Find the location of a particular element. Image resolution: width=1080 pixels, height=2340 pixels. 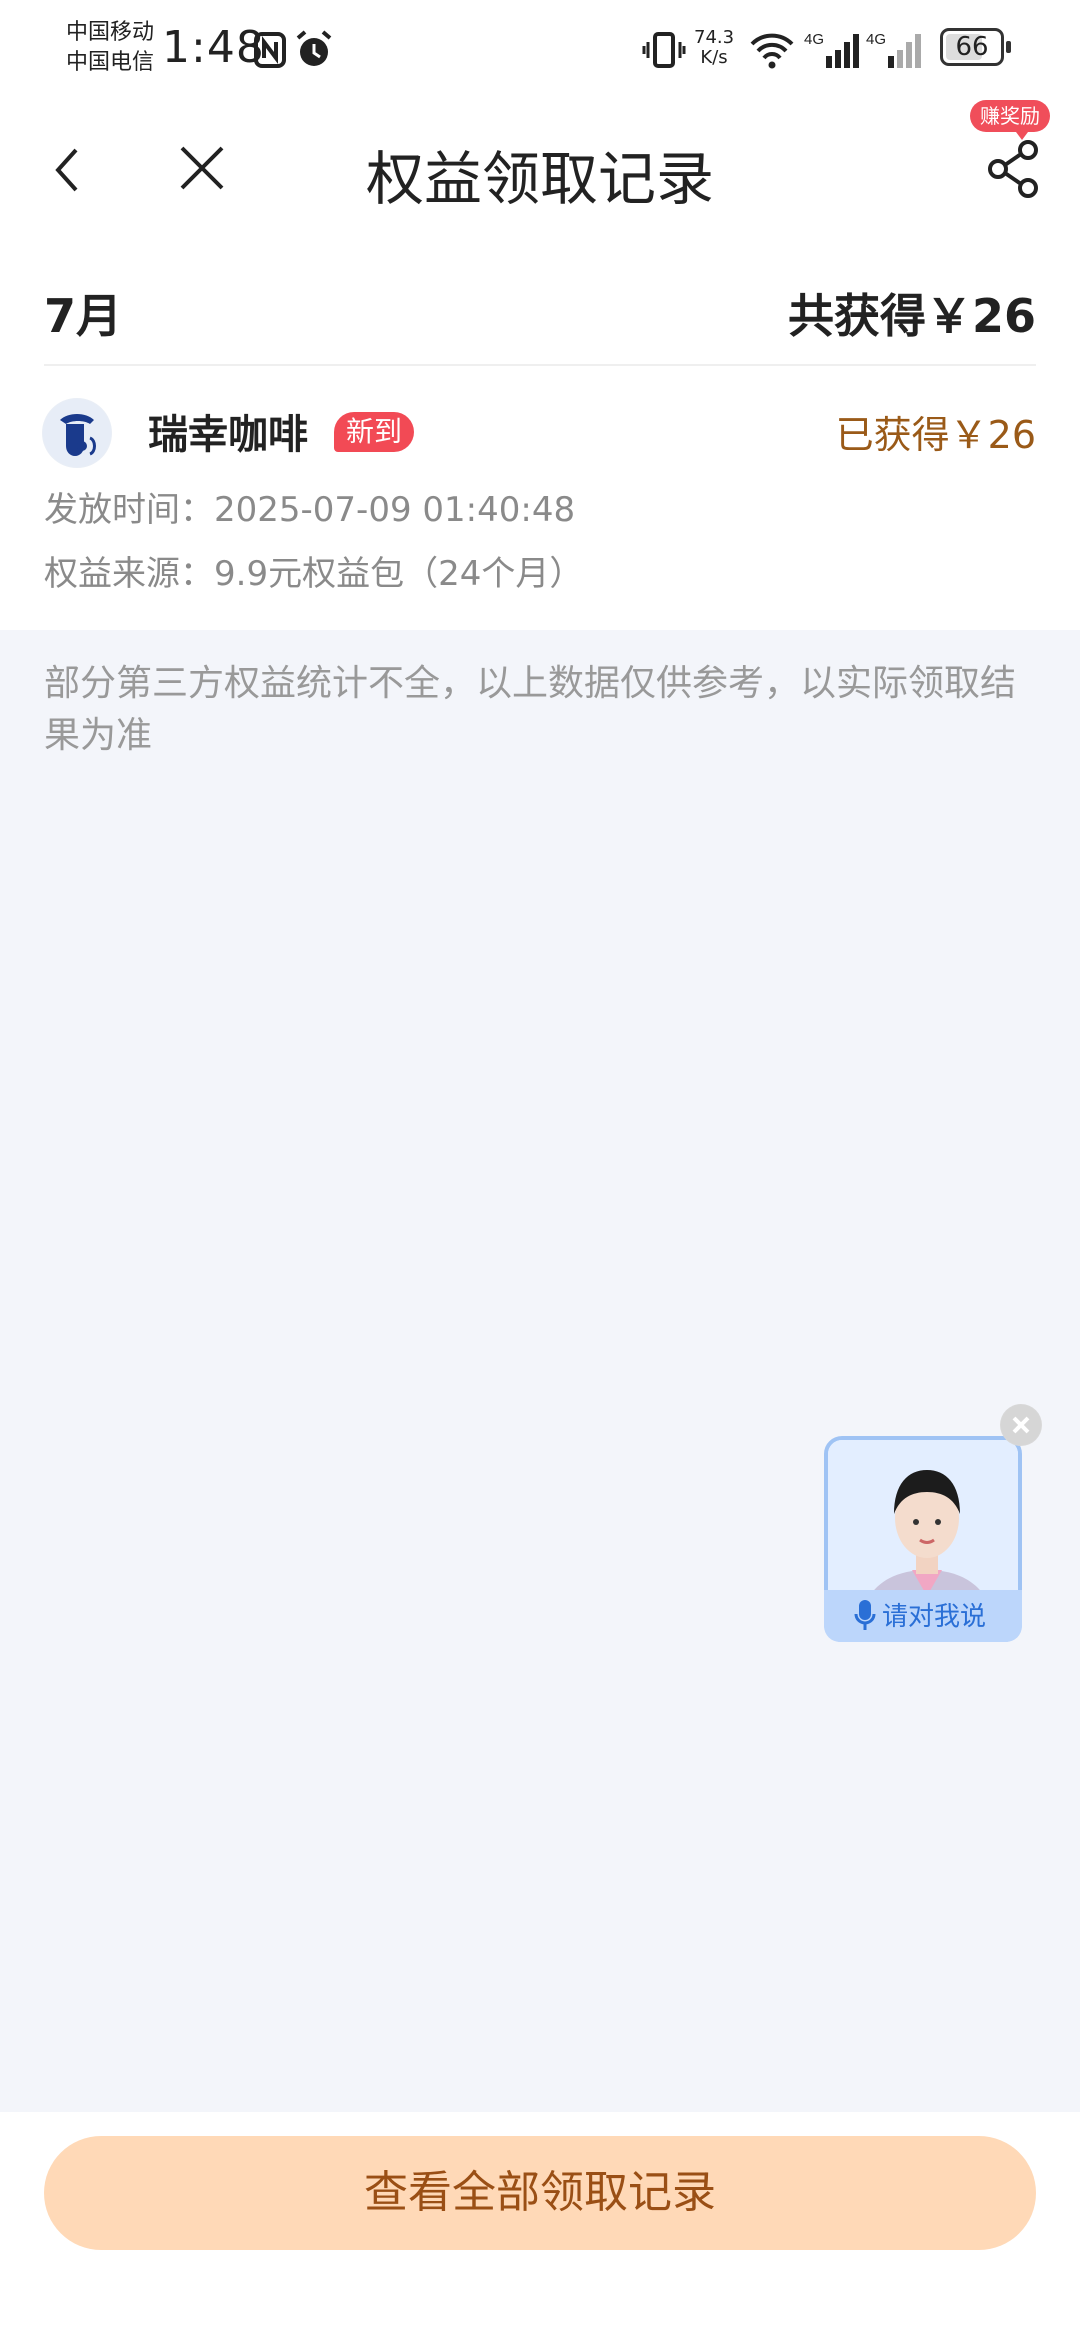

benefit-source: 权益来源：9.9元权益包（24个月） is located at coordinates (314, 574).